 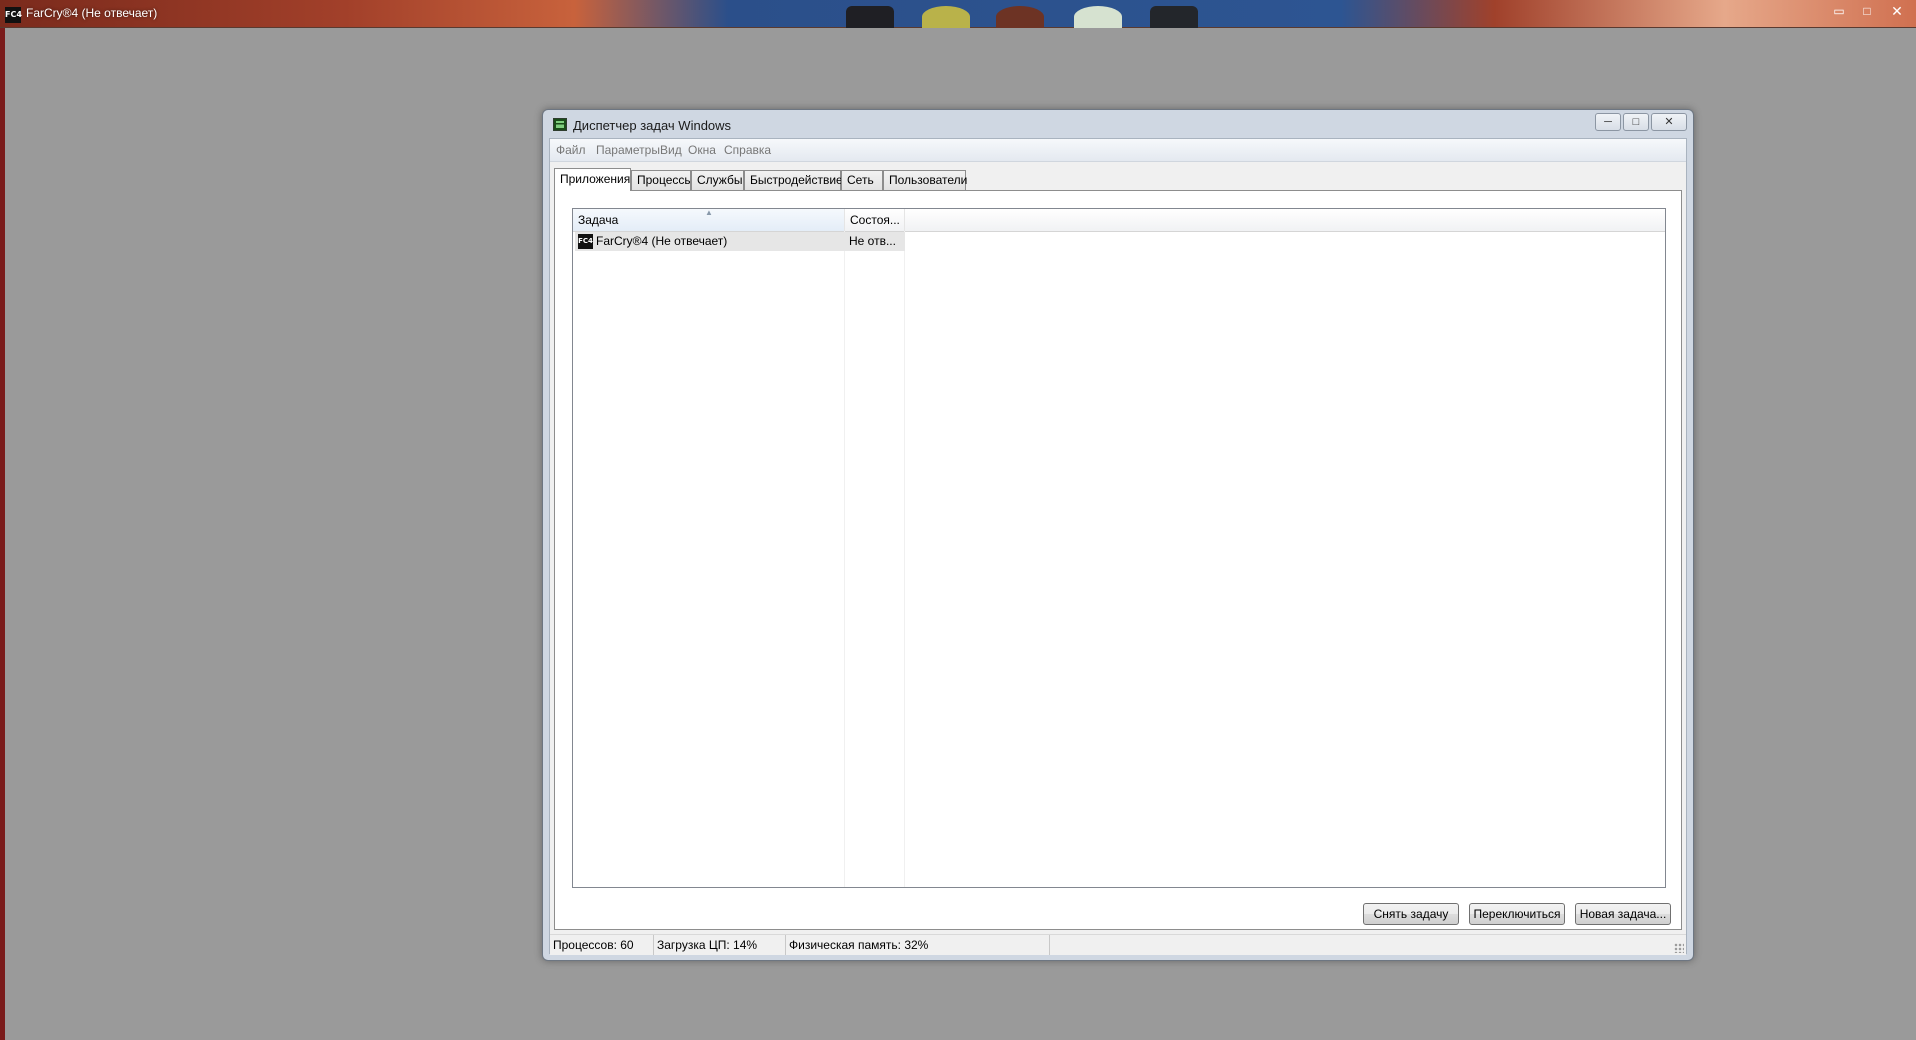 What do you see at coordinates (1679, 948) in the screenshot?
I see `resize-grip-icon` at bounding box center [1679, 948].